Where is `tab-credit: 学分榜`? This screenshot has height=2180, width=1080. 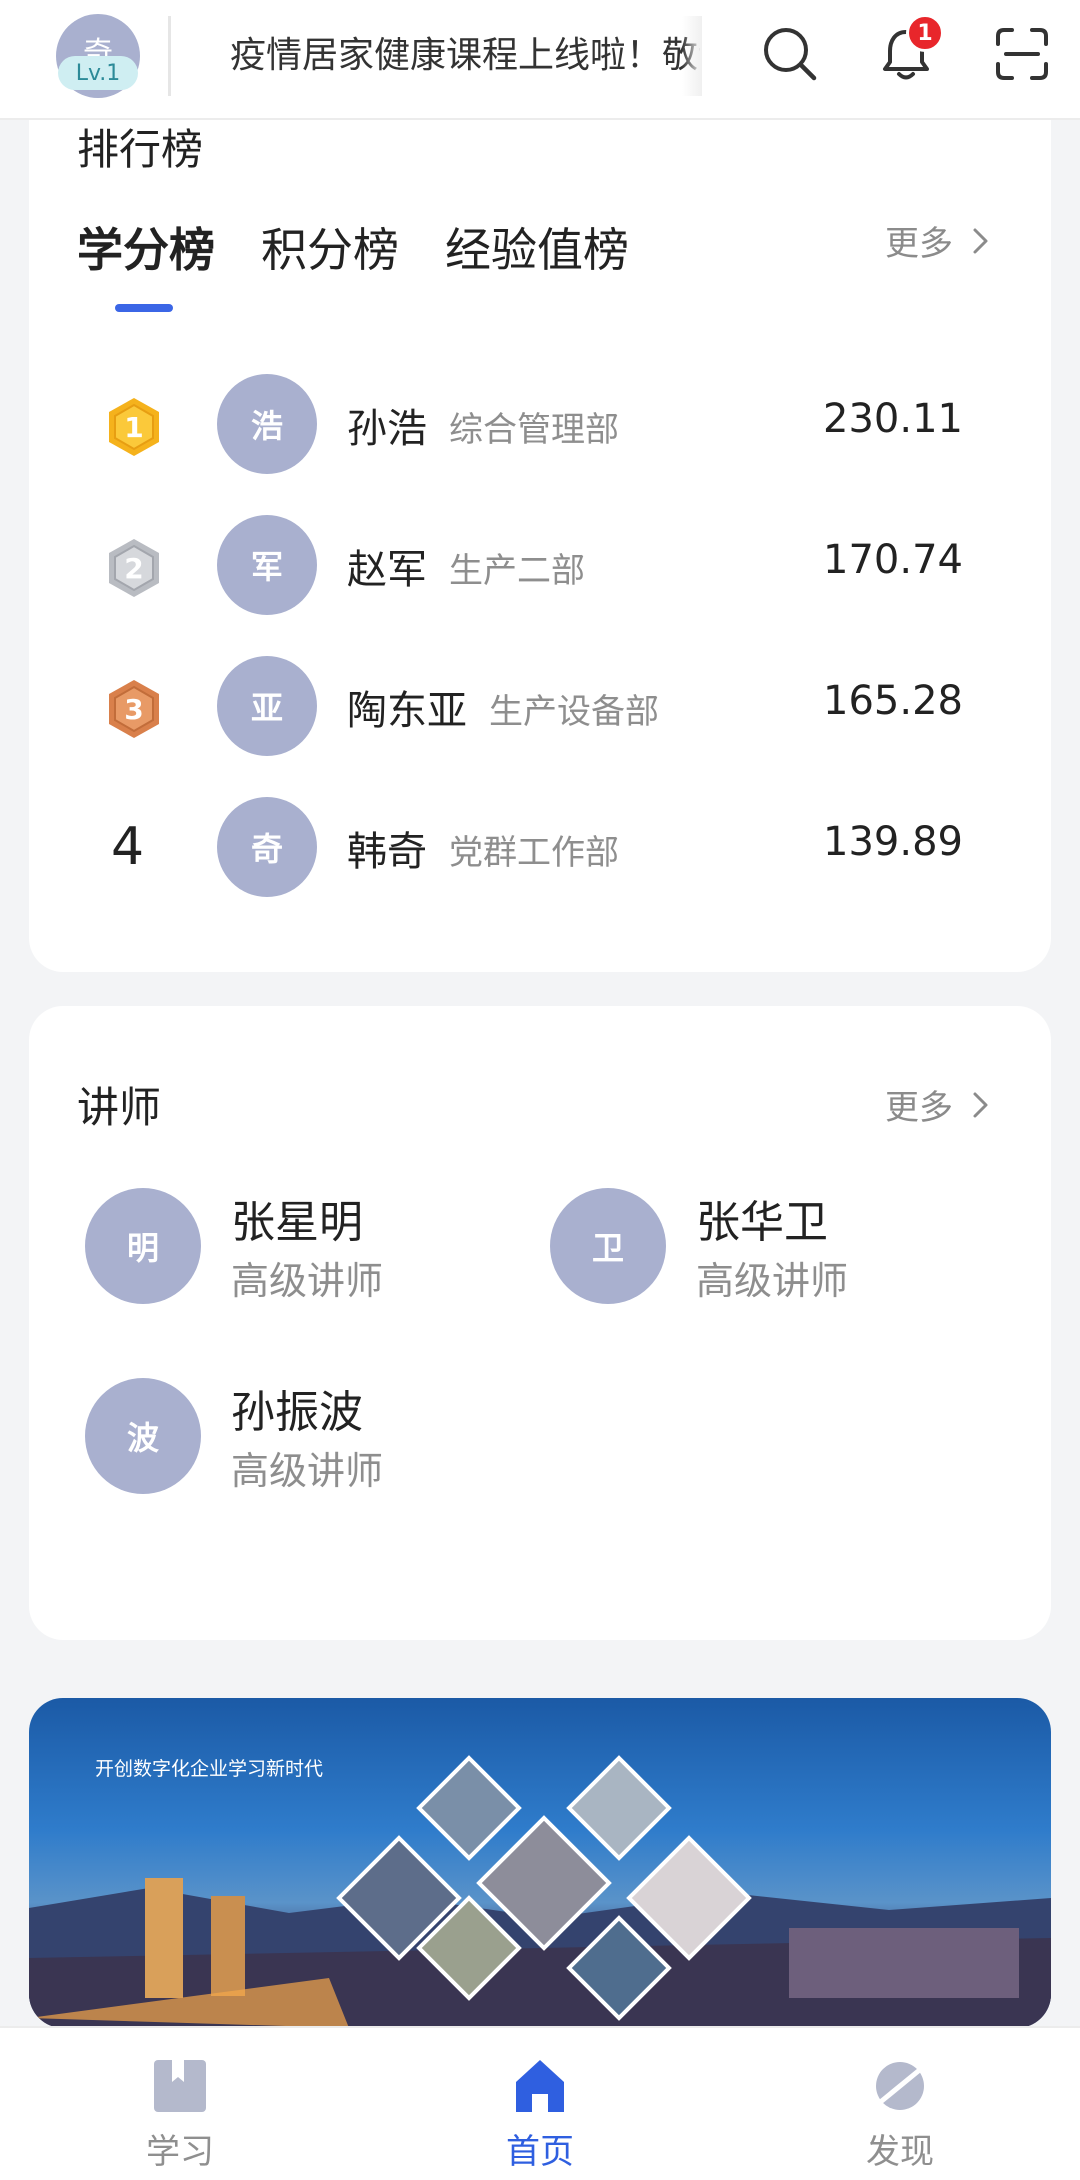
tab-credit: 学分榜 is located at coordinates (146, 247).